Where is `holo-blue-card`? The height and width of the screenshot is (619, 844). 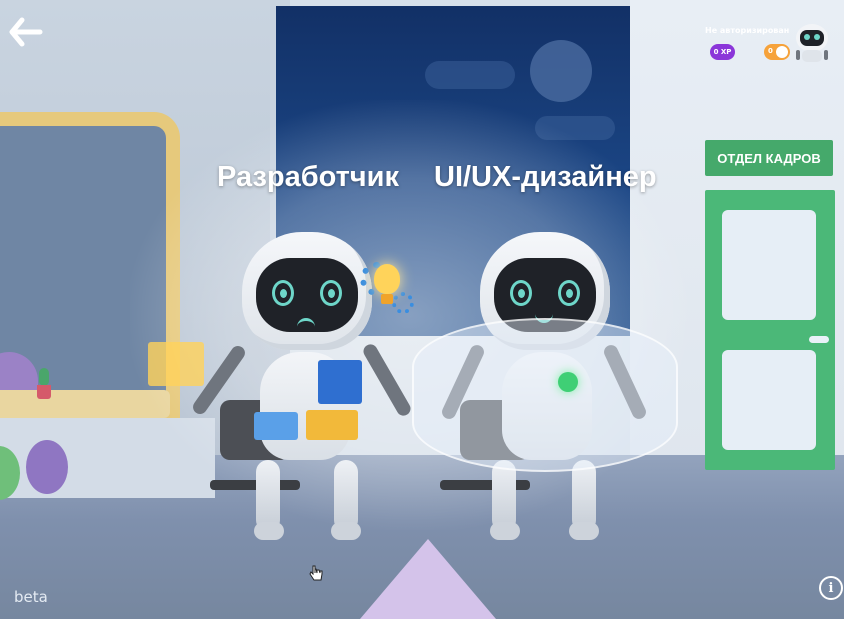
holo-blue-card is located at coordinates (276, 426).